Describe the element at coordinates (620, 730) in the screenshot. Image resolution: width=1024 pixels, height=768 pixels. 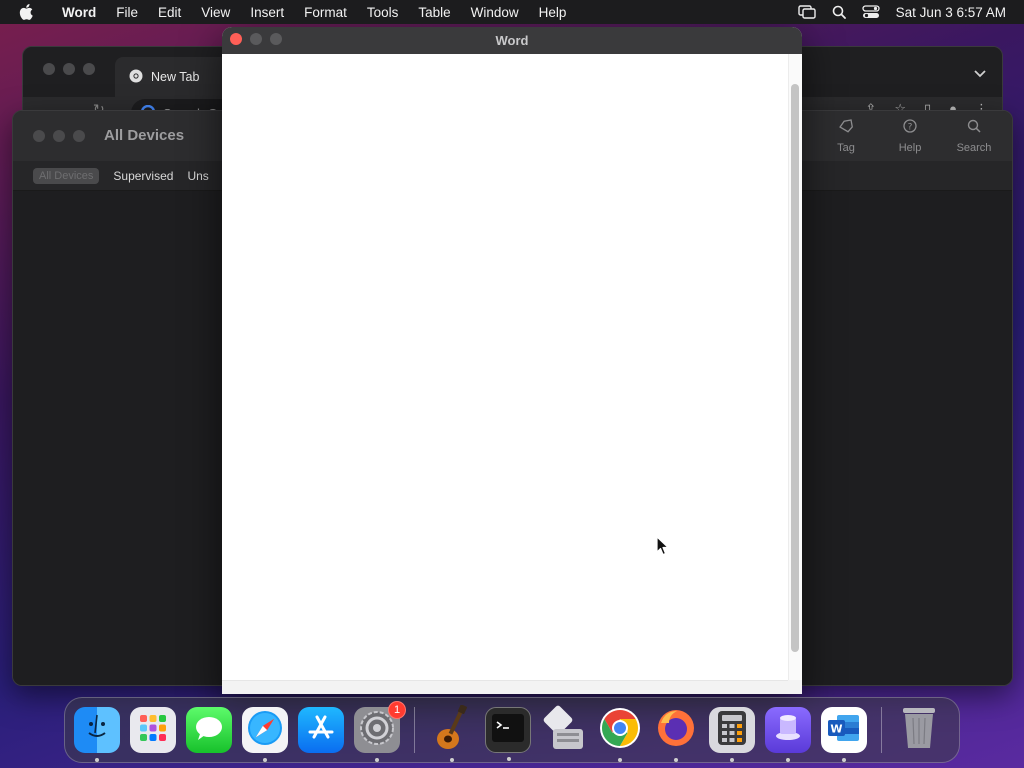
I see `chrome-icon` at that location.